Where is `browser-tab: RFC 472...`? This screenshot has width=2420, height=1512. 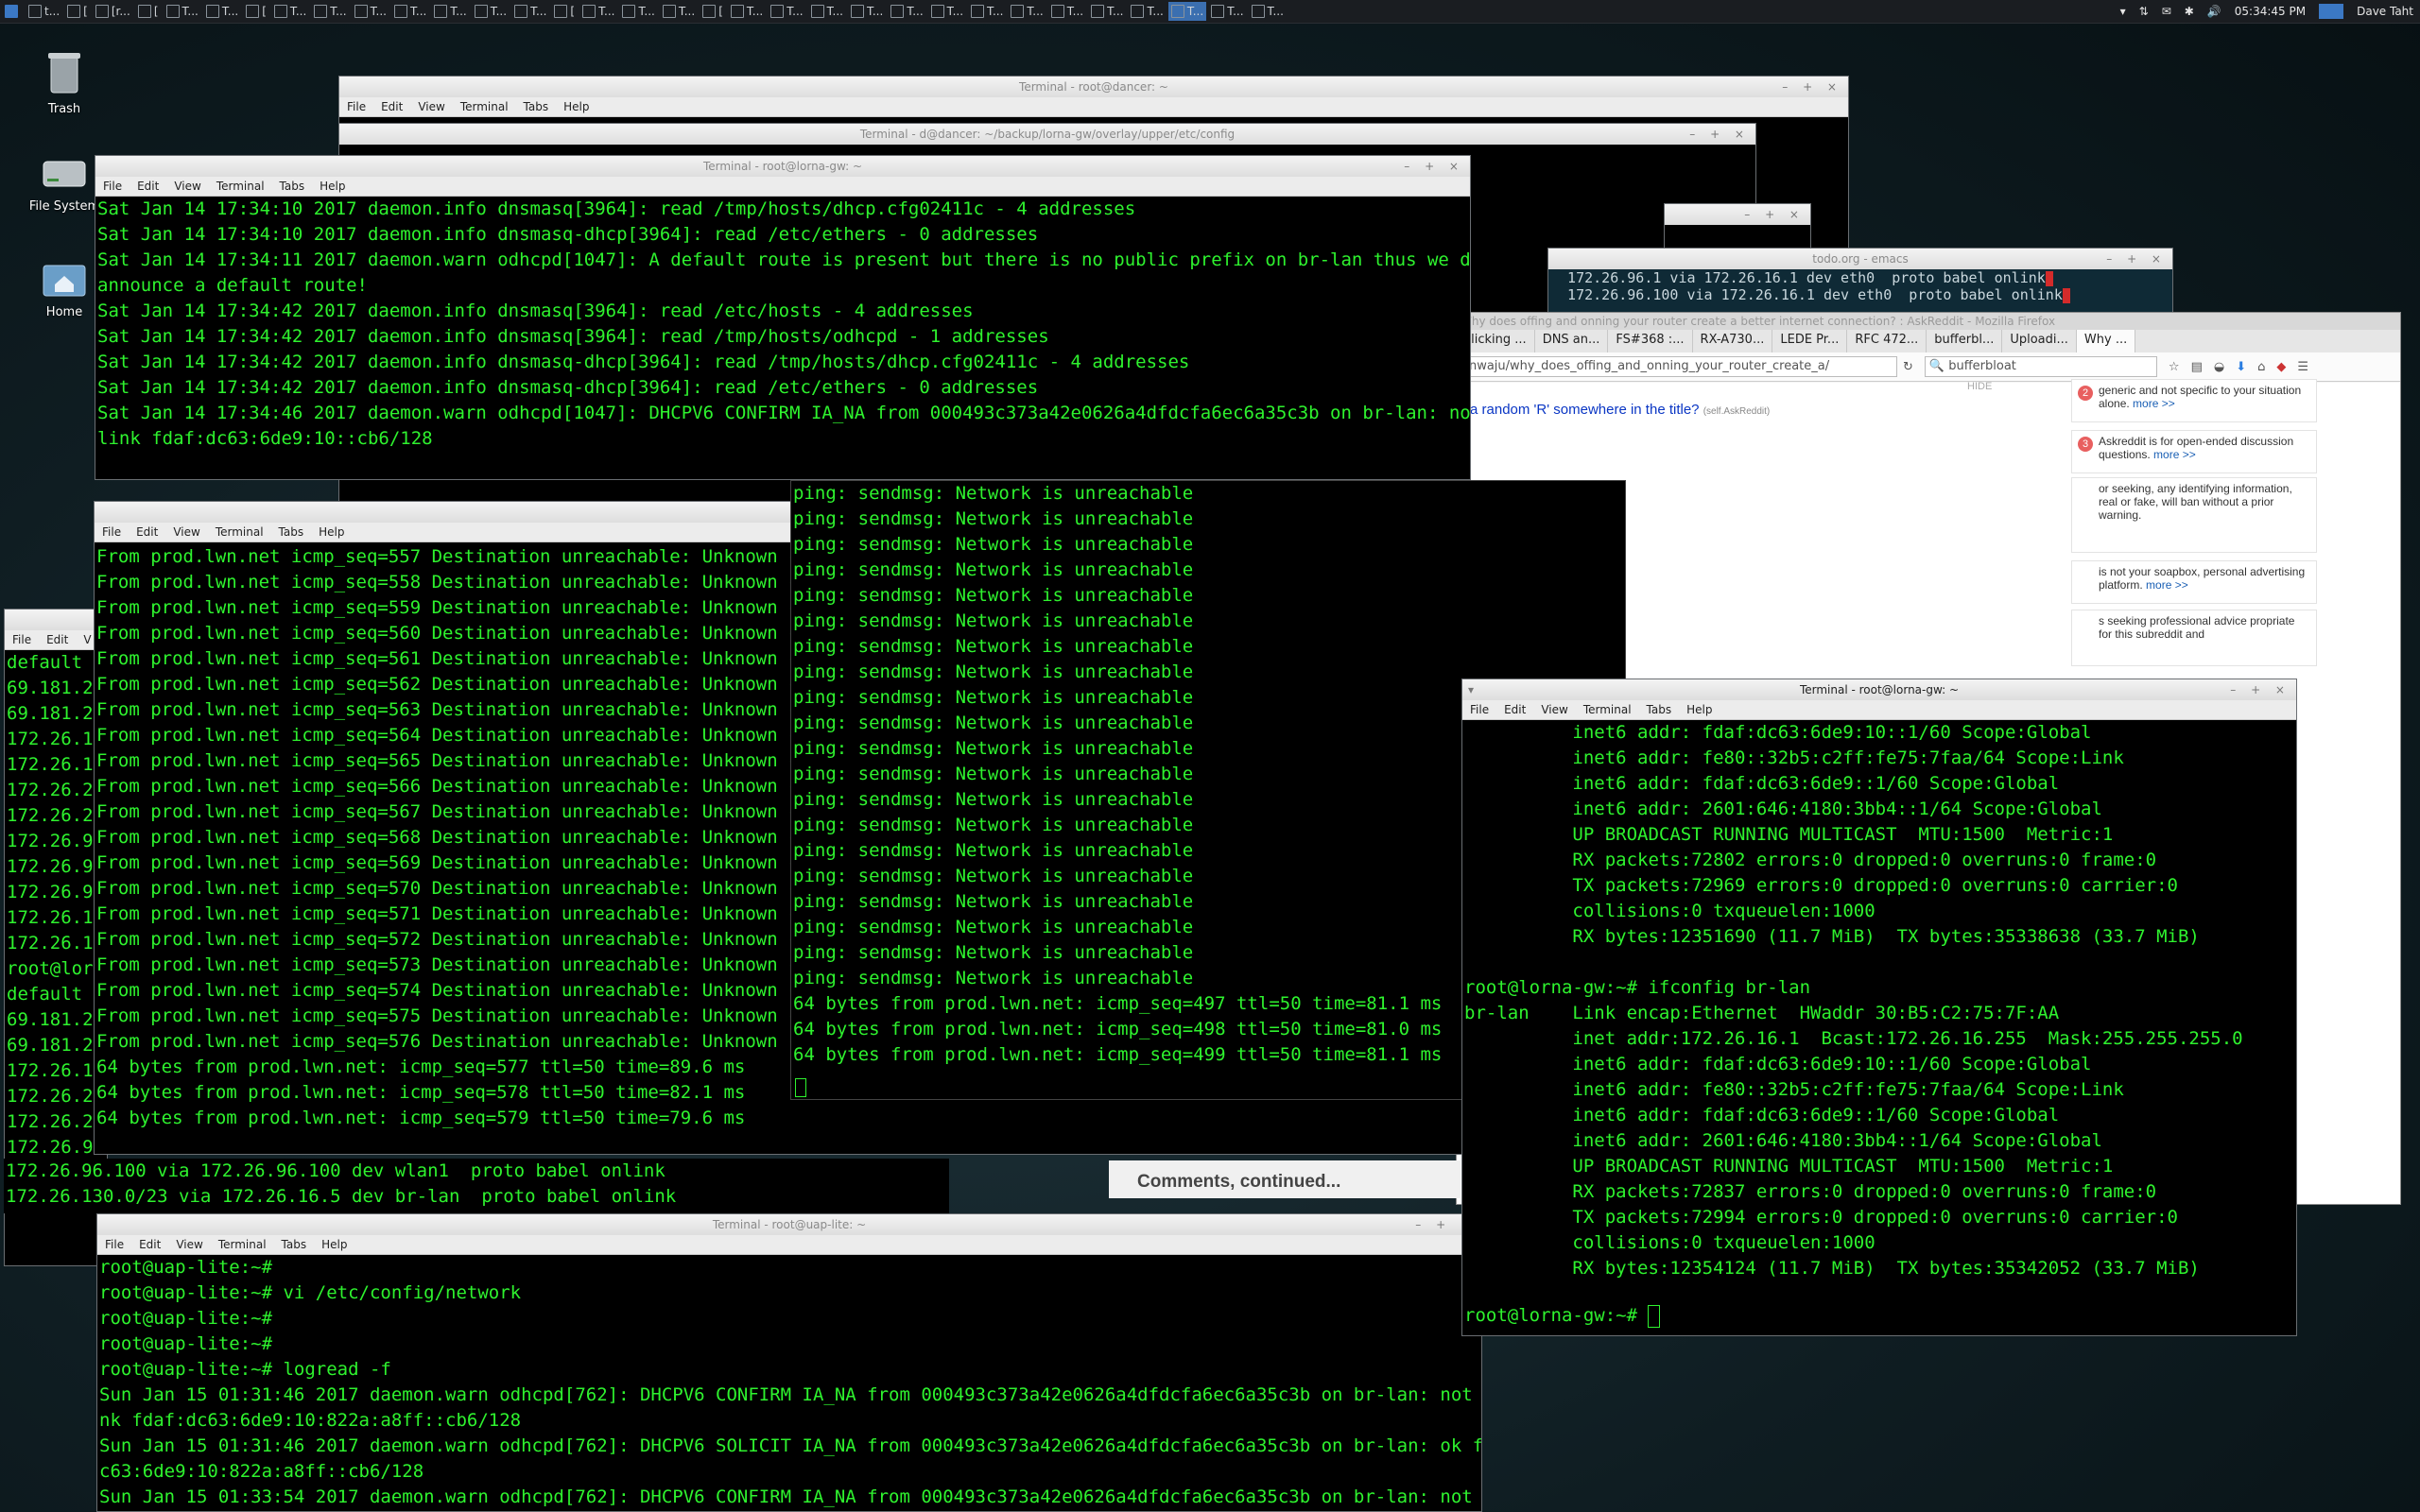 browser-tab: RFC 472... is located at coordinates (1887, 341).